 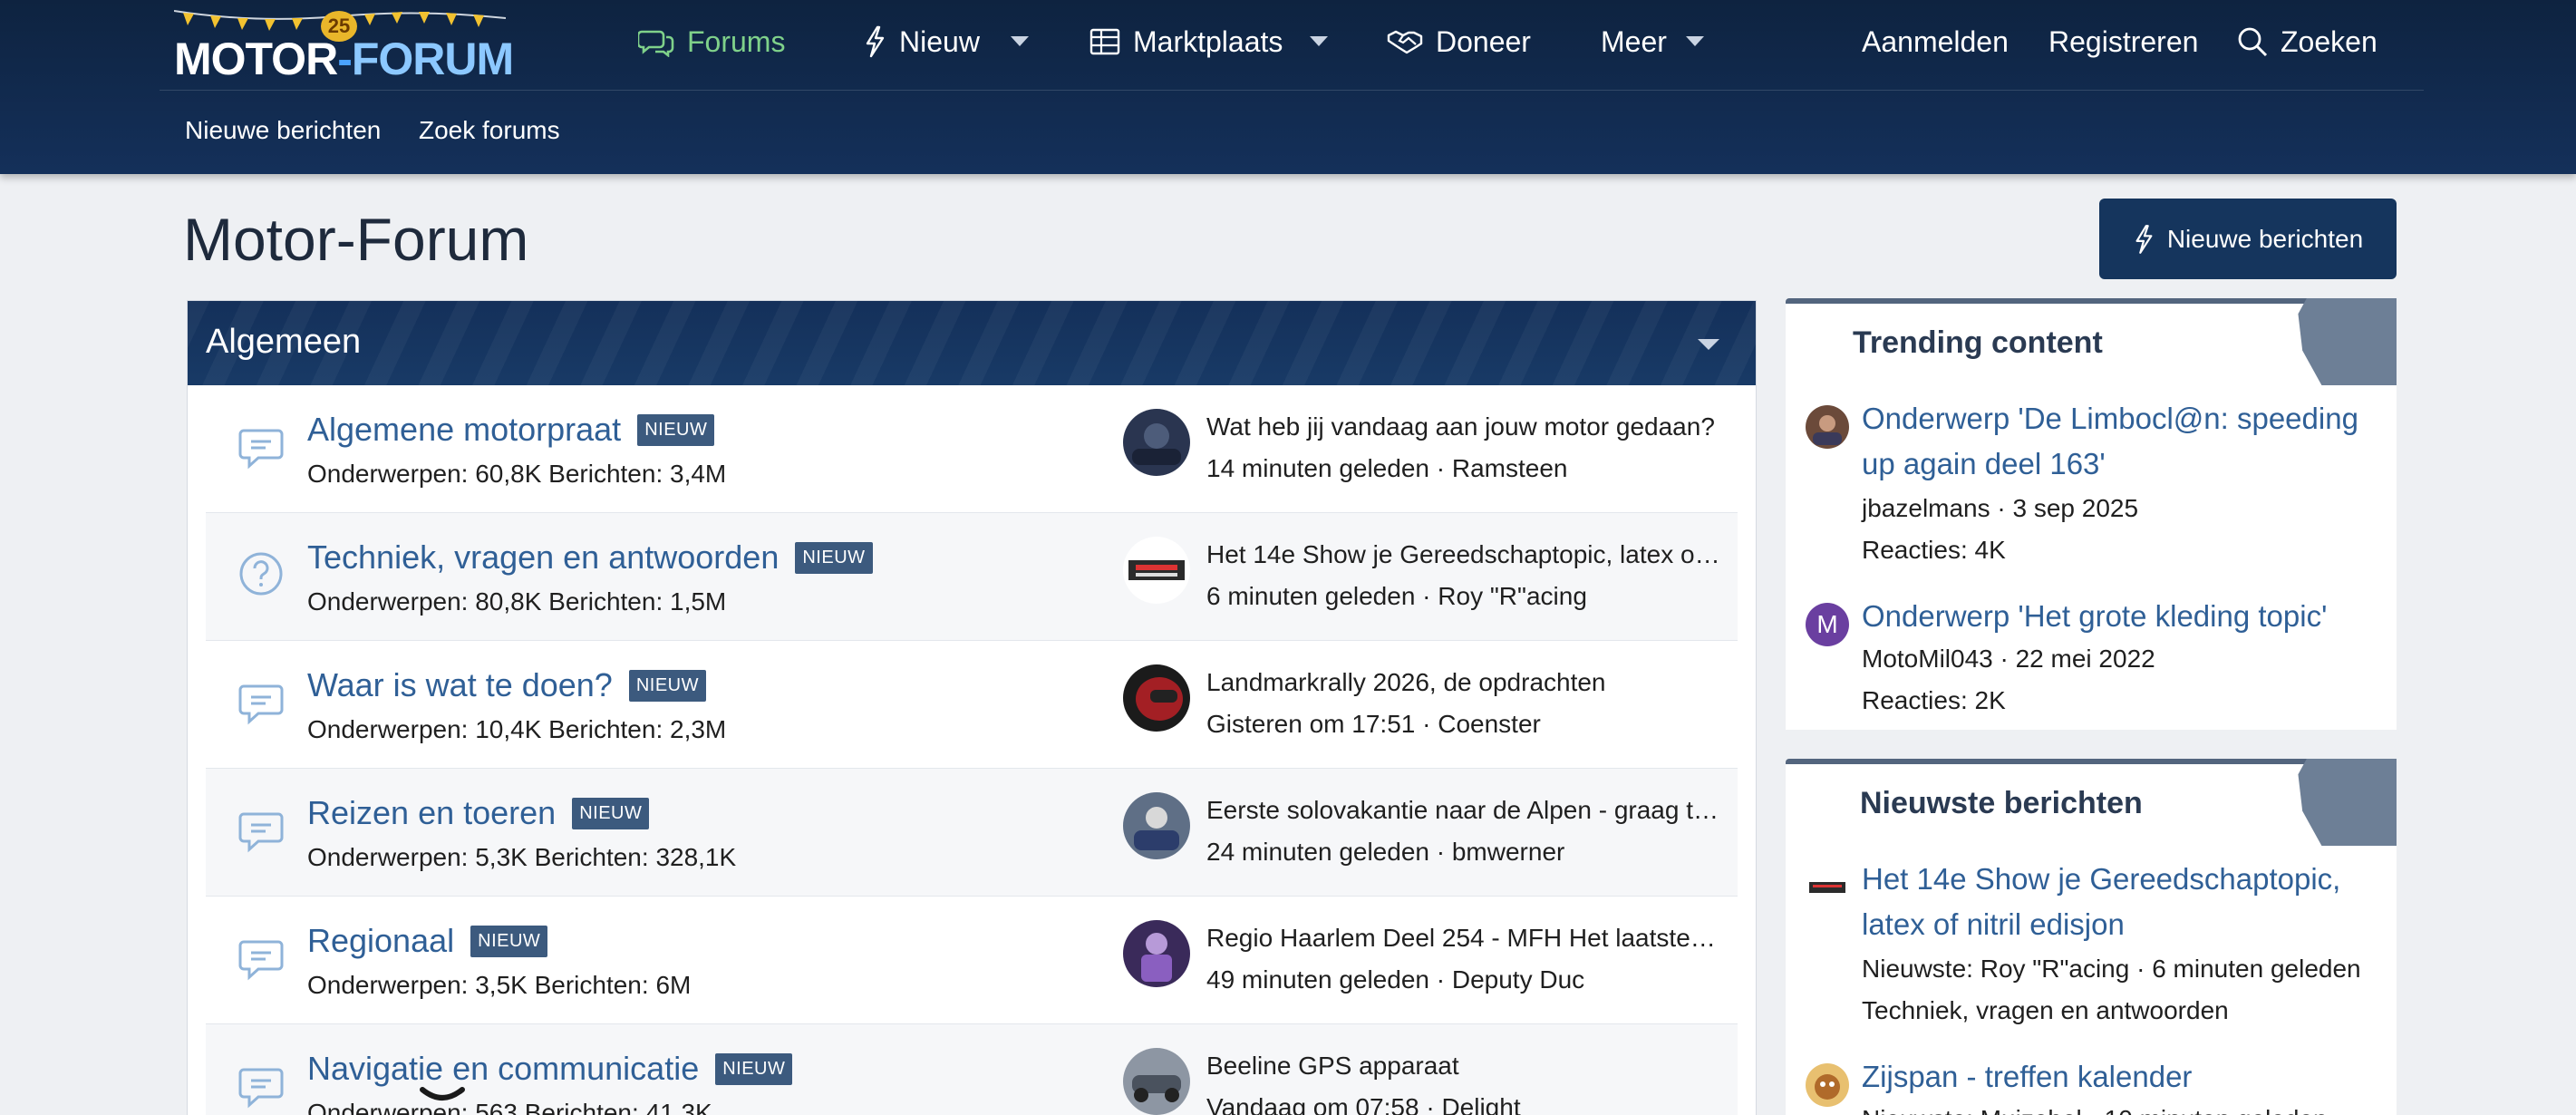 What do you see at coordinates (2000, 508) in the screenshot?
I see `trending-item-author: jbazelmans · 3 sep 2025` at bounding box center [2000, 508].